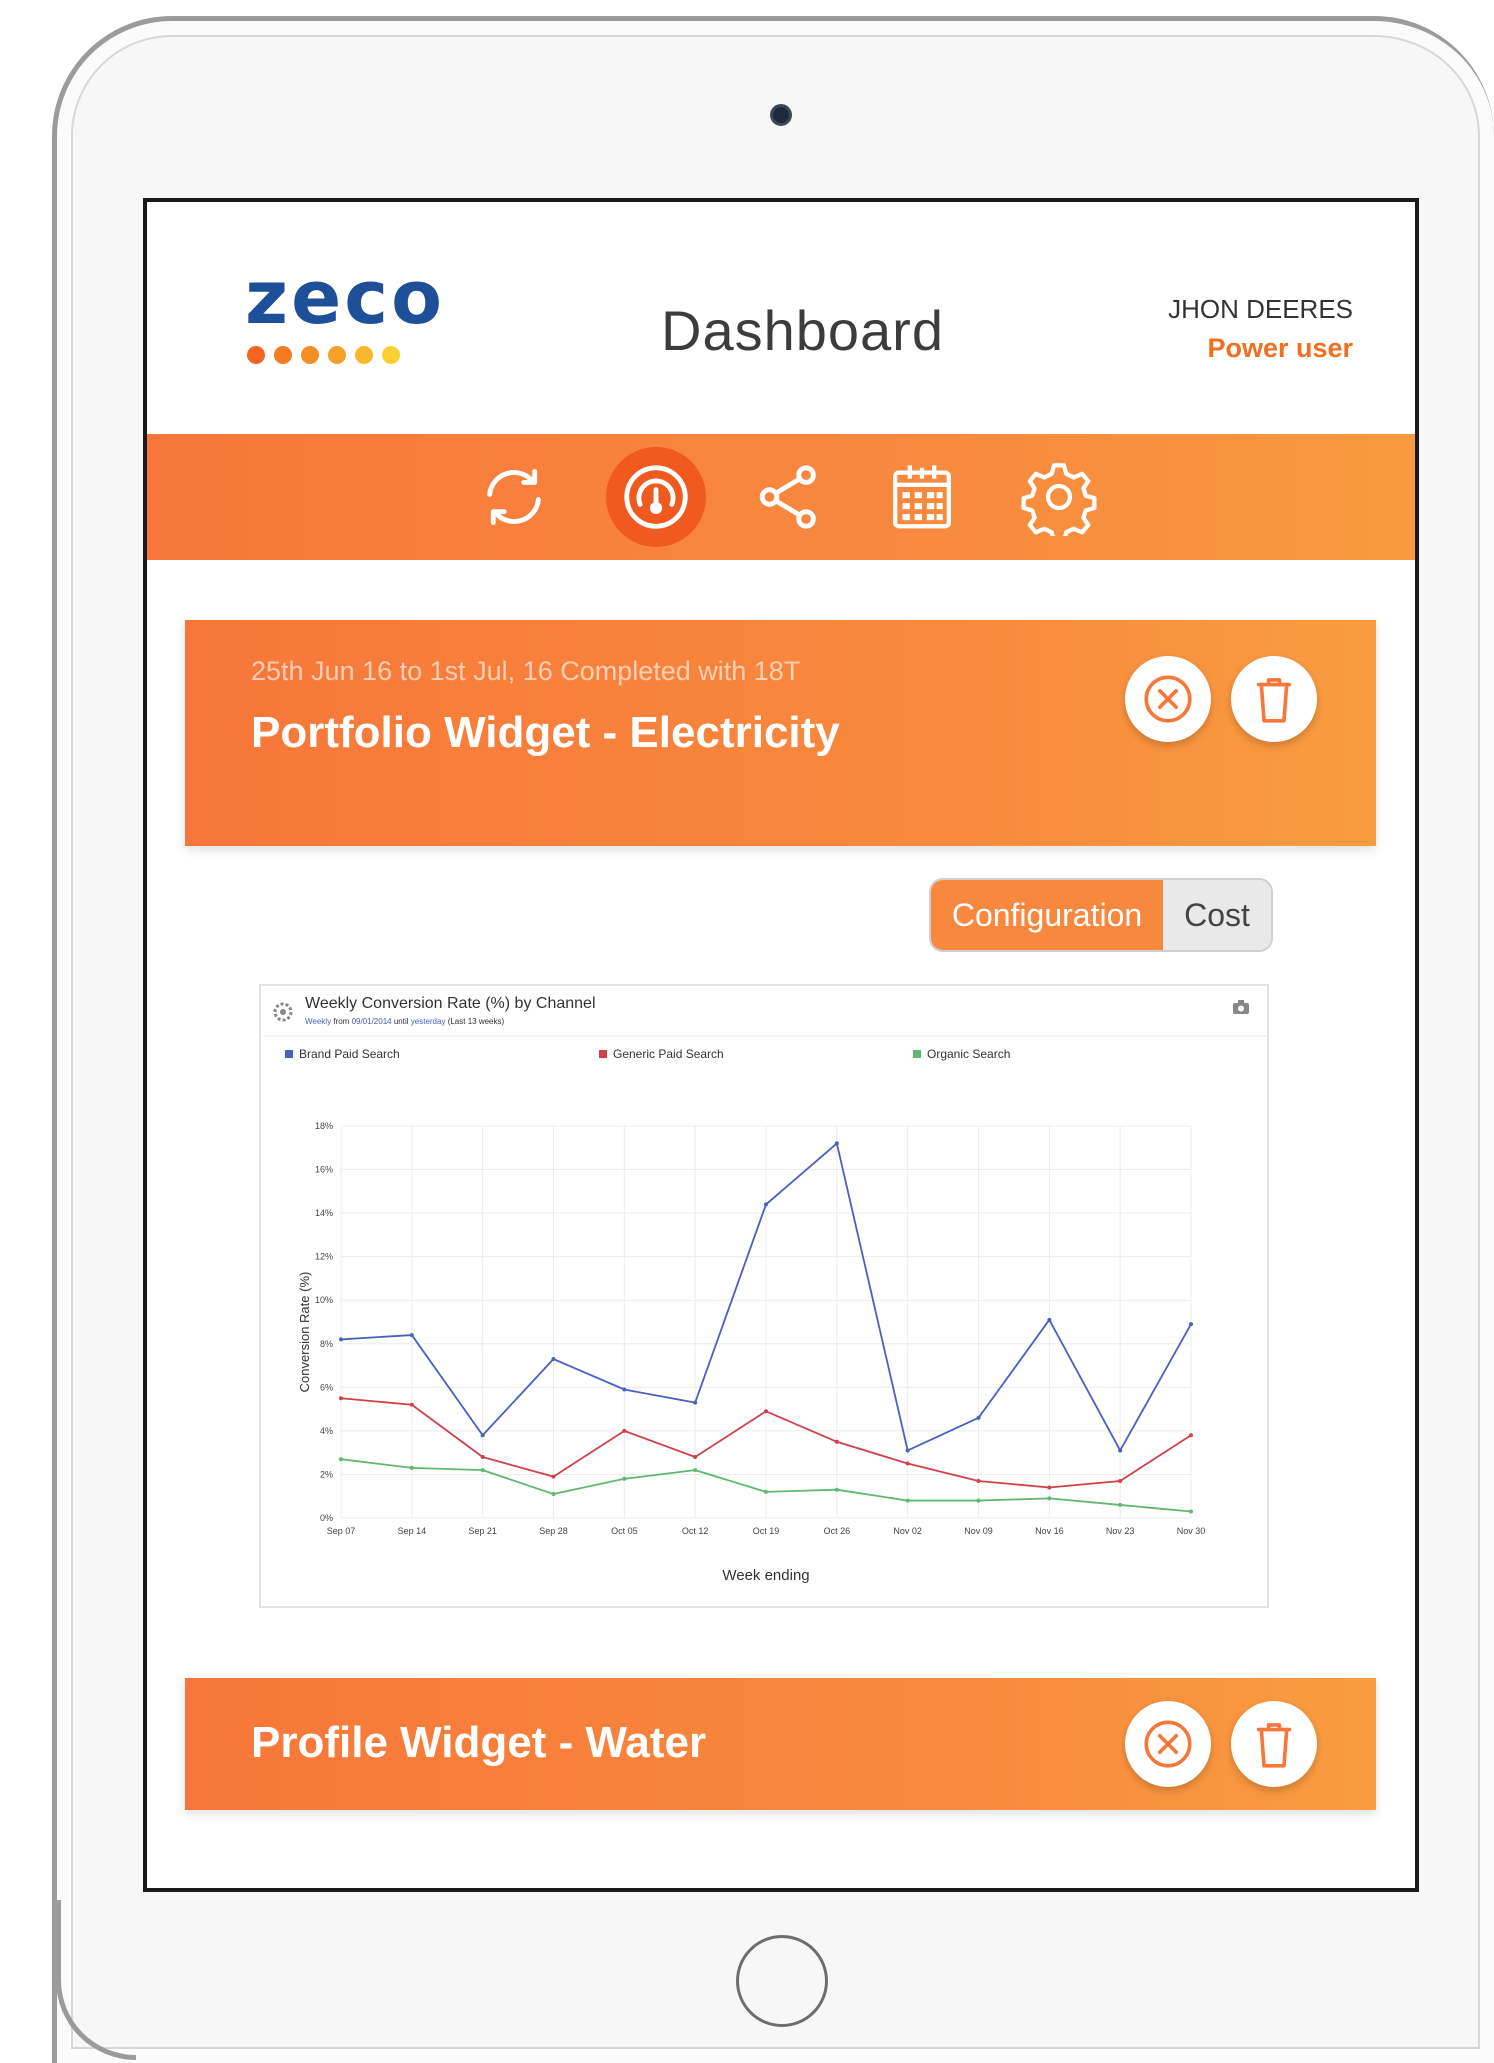 Image resolution: width=1494 pixels, height=2063 pixels. Describe the element at coordinates (324, 1300) in the screenshot. I see `y-tick-label: 10%` at that location.